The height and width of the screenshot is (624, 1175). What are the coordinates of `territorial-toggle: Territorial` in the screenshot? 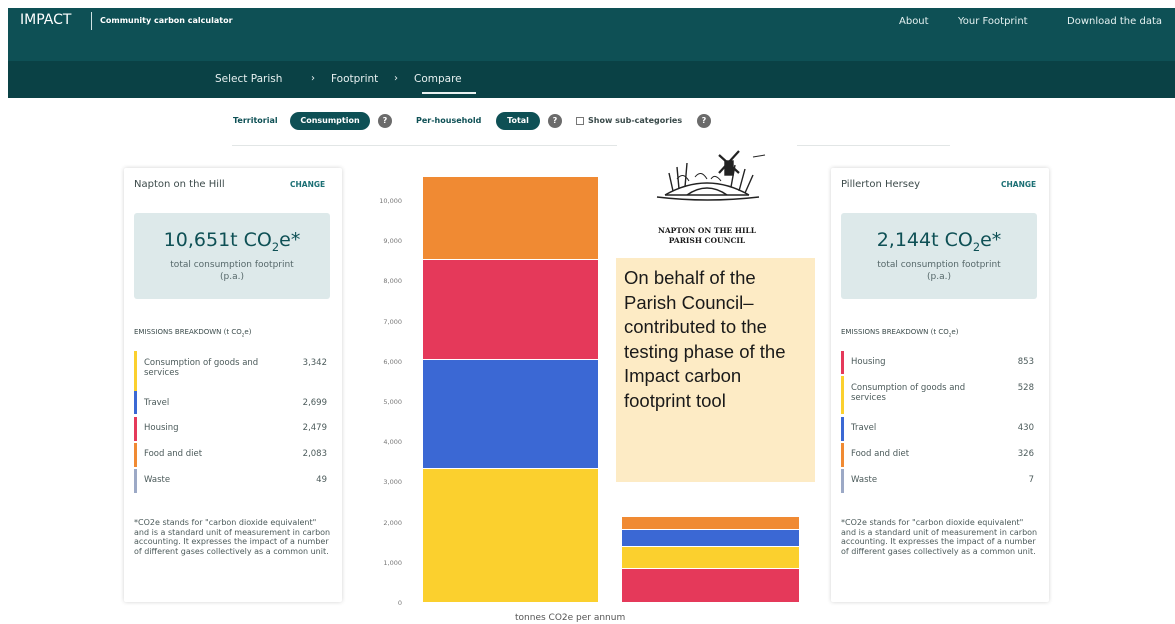 It's located at (255, 120).